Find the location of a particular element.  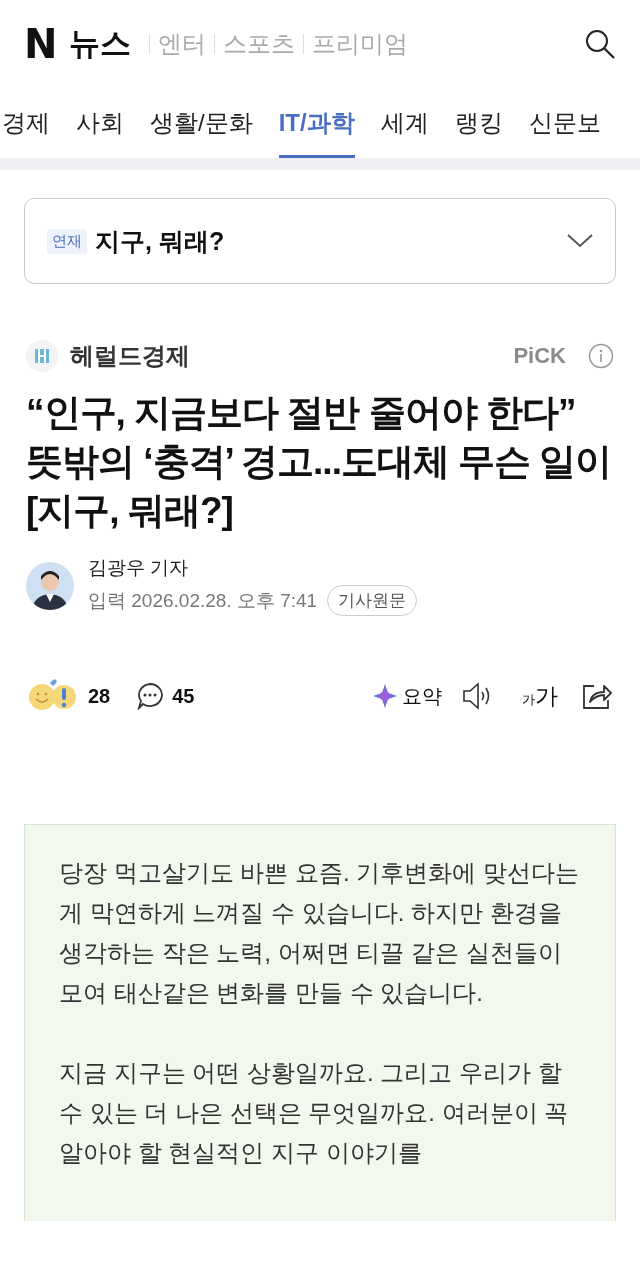

series-tag: 연재 is located at coordinates (67, 241).